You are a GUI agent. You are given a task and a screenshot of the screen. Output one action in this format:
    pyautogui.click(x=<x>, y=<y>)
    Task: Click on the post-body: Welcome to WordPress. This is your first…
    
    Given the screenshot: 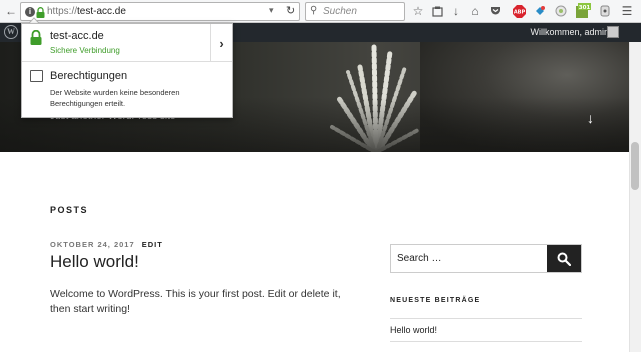 What is the action you would take?
    pyautogui.click(x=195, y=301)
    